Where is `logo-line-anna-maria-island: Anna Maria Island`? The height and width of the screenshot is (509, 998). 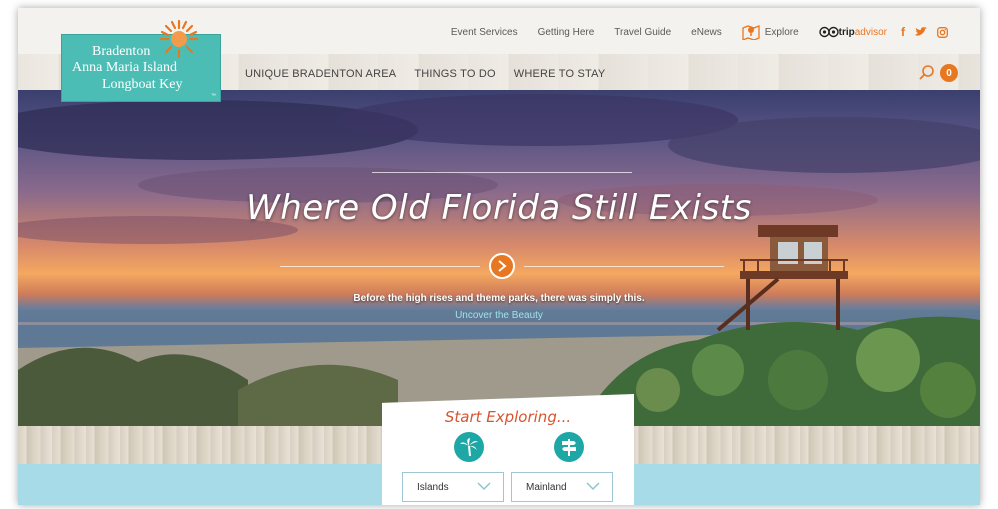
logo-line-anna-maria-island: Anna Maria Island is located at coordinates (124, 67).